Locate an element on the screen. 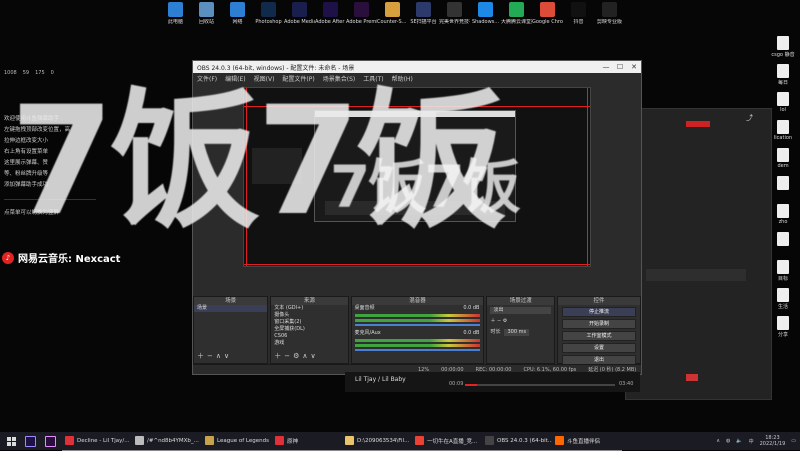 This screenshot has height=451, width=800. ae-taskbar-icon is located at coordinates (32, 441).